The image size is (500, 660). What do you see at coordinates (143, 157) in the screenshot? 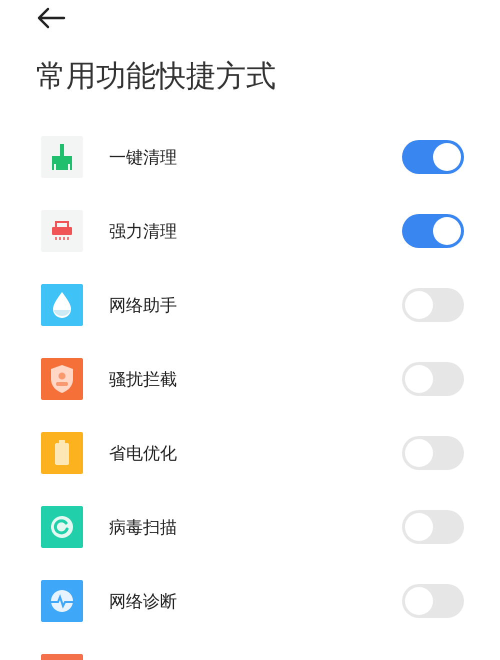
I see `setting-label: 一键清理` at bounding box center [143, 157].